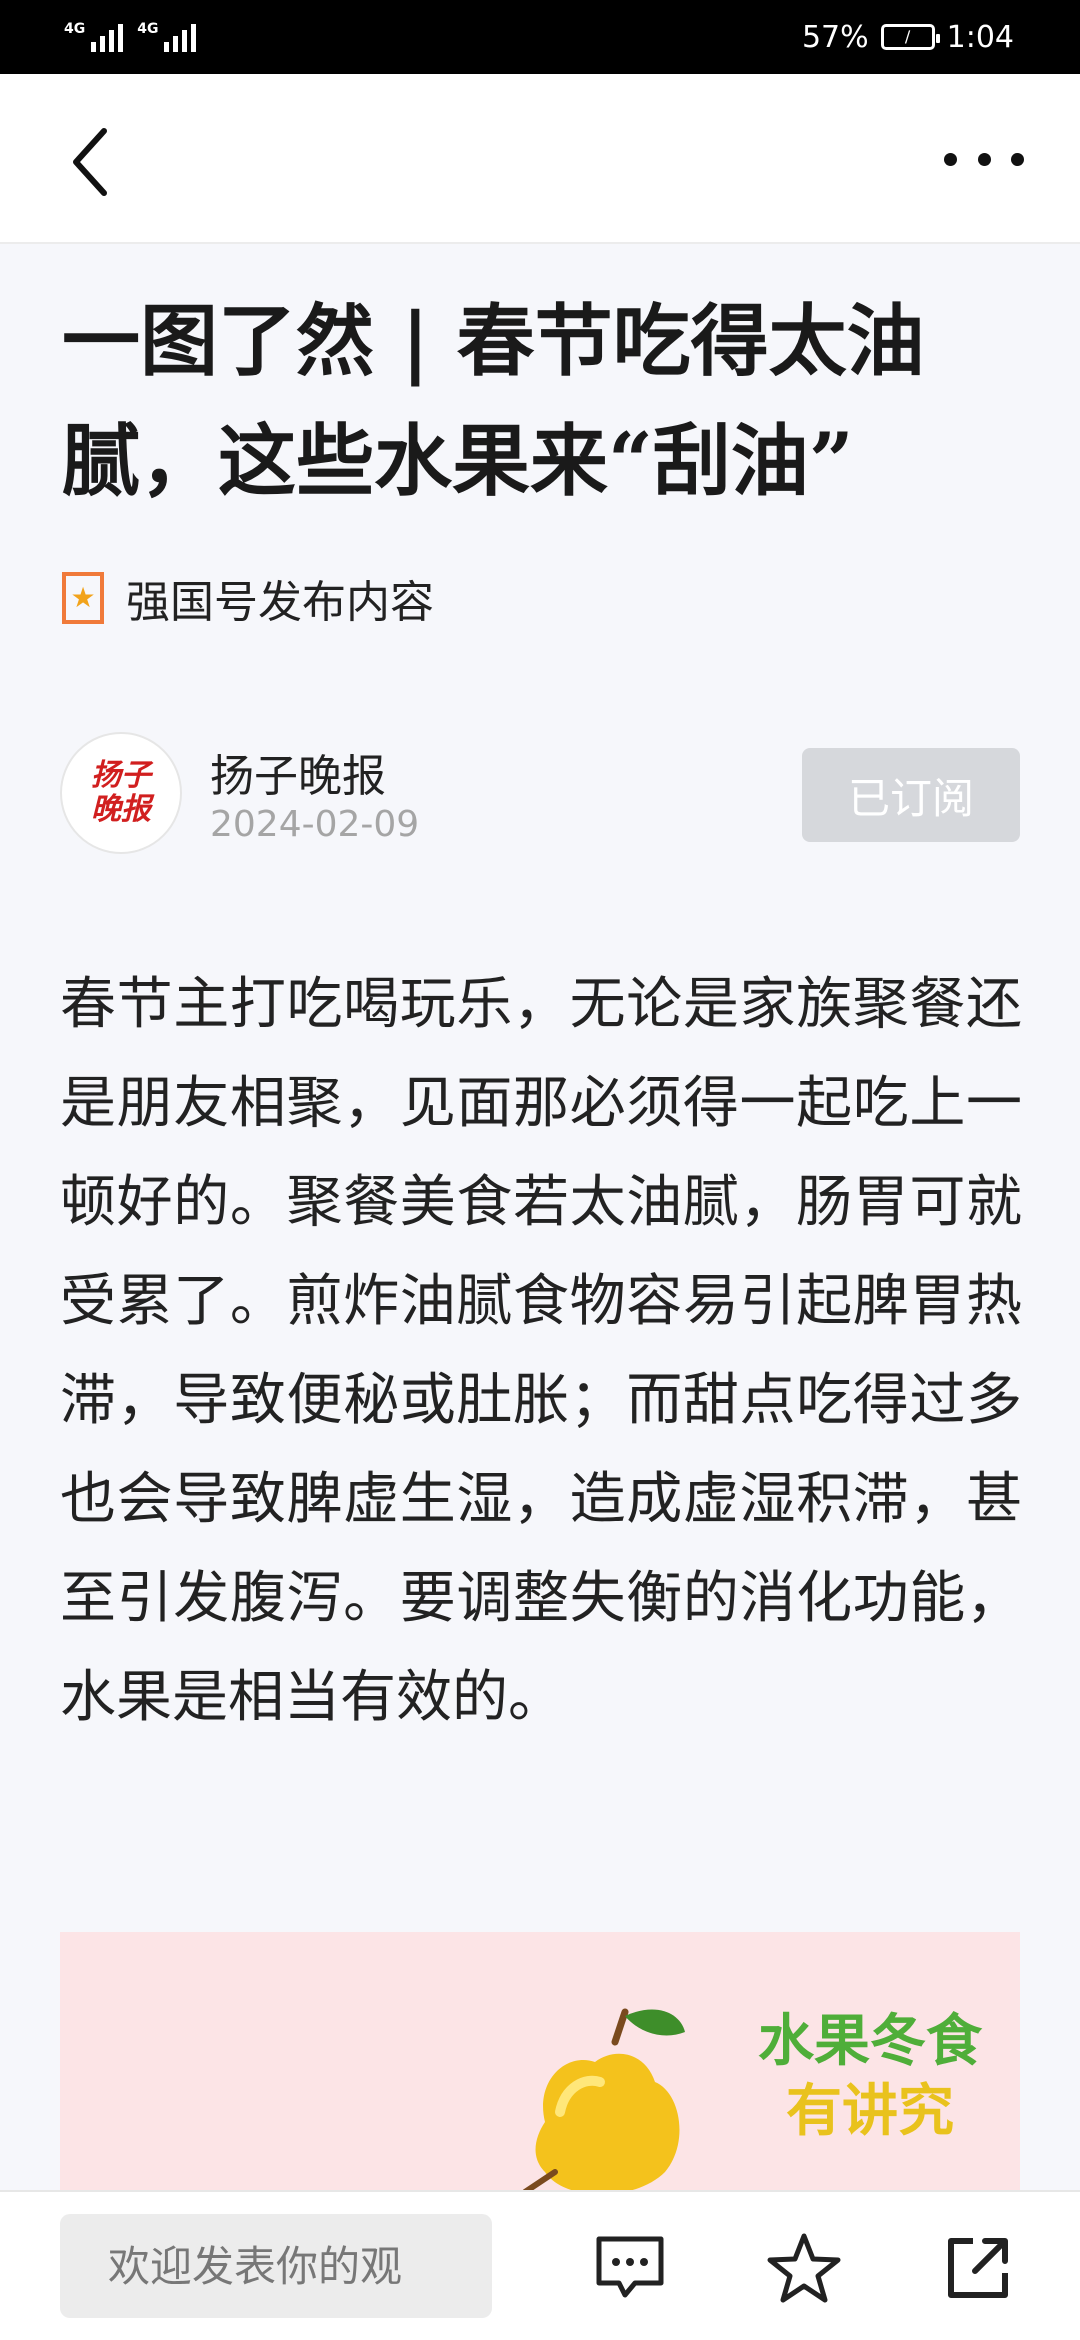  Describe the element at coordinates (540, 795) in the screenshot. I see `author-row: 扬子 晚报 扬子晚报 2024-02-09 已订阅` at that location.